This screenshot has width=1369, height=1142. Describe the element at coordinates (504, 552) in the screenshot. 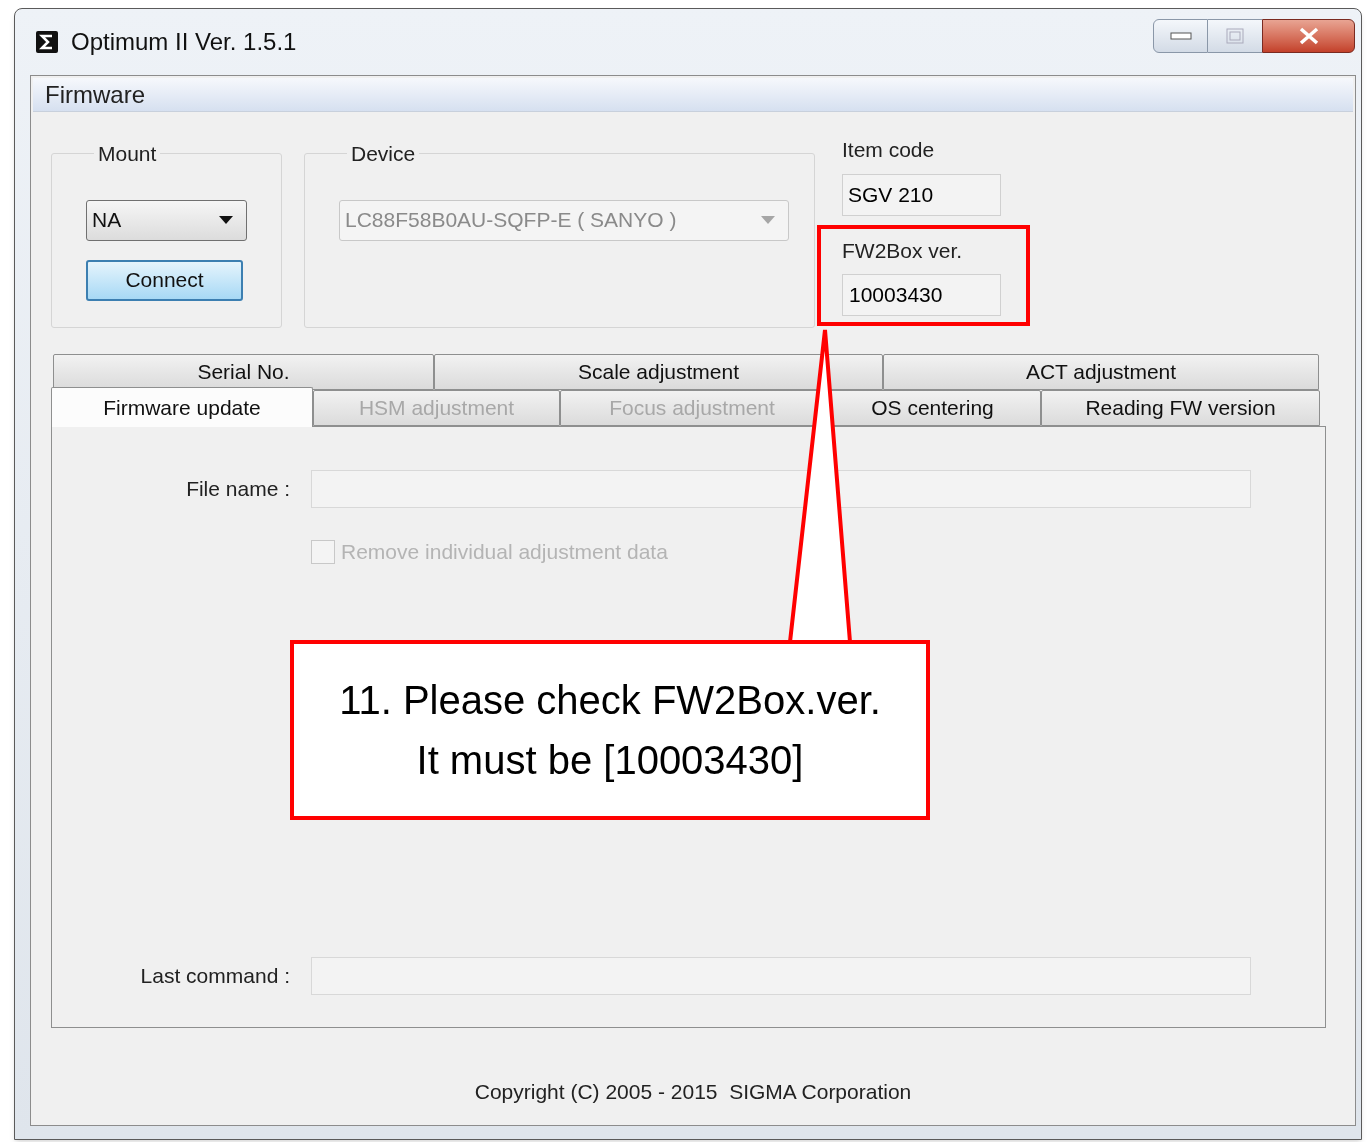

I see `checkbox-label: Remove individual adjustment data` at that location.